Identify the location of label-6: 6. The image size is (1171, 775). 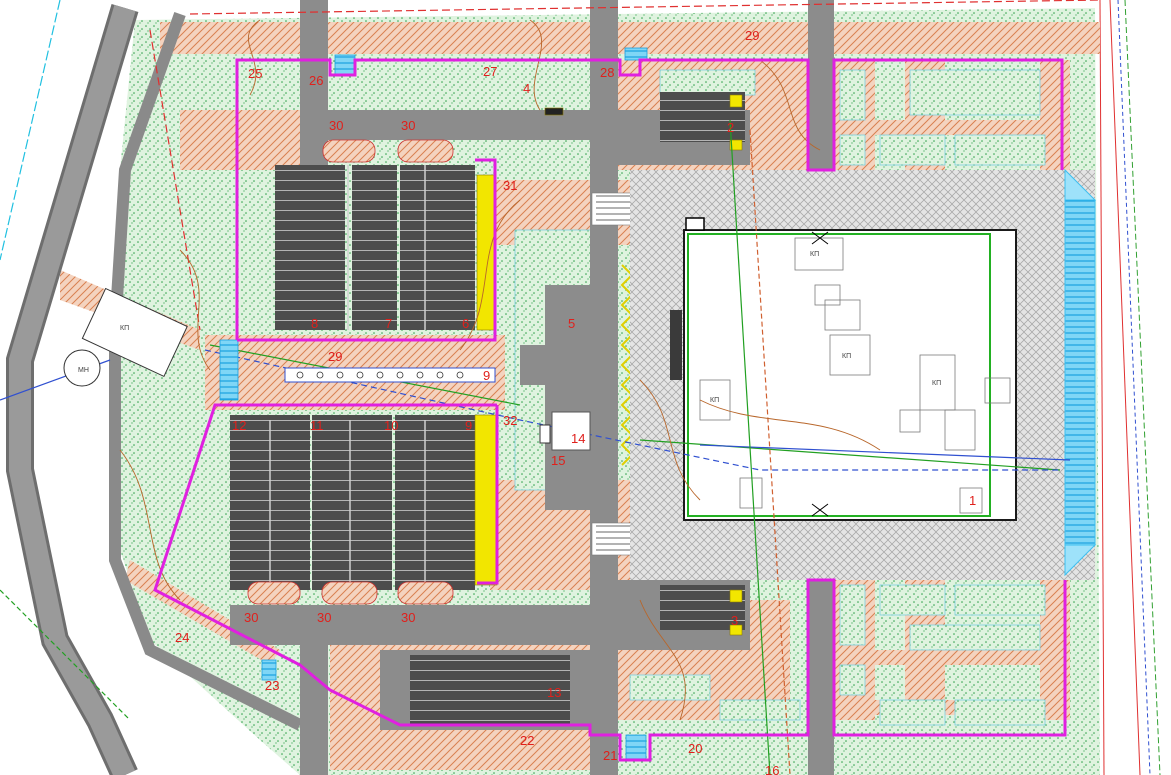
(465, 323).